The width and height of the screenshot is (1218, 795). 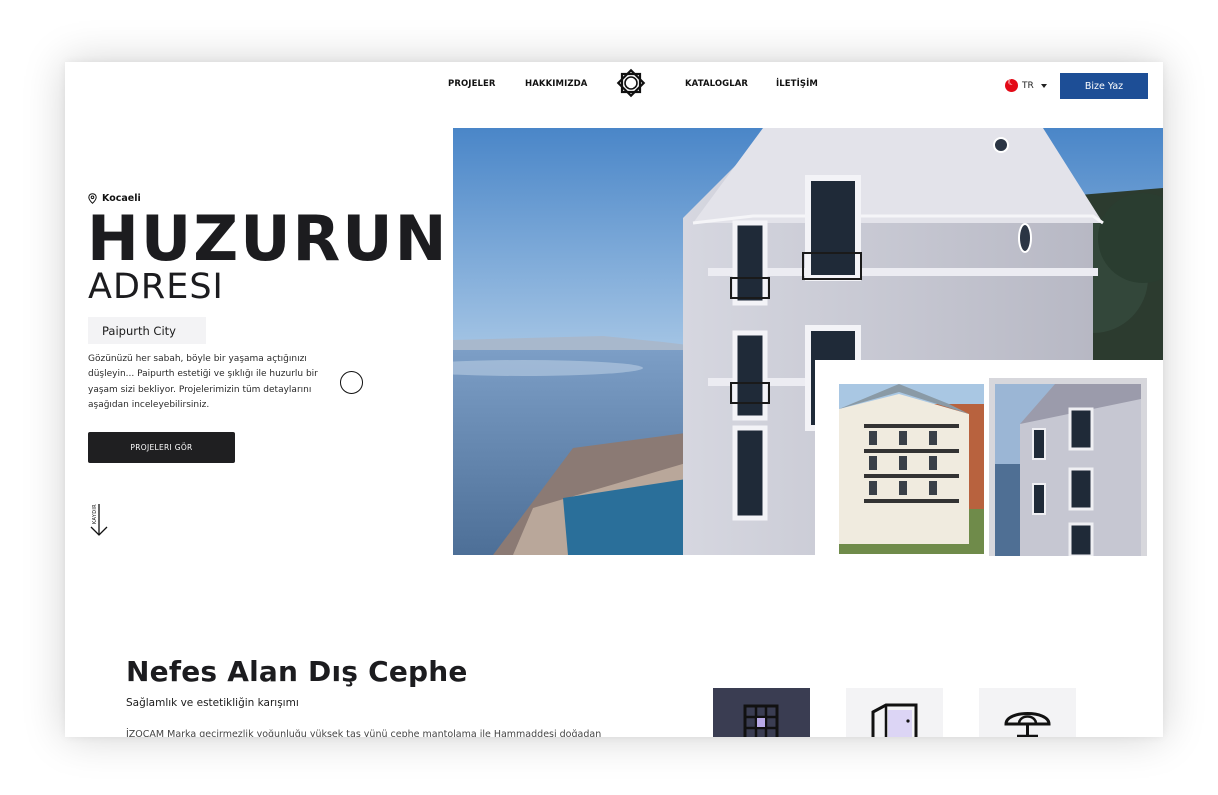 What do you see at coordinates (894, 720) in the screenshot?
I see `door-icon` at bounding box center [894, 720].